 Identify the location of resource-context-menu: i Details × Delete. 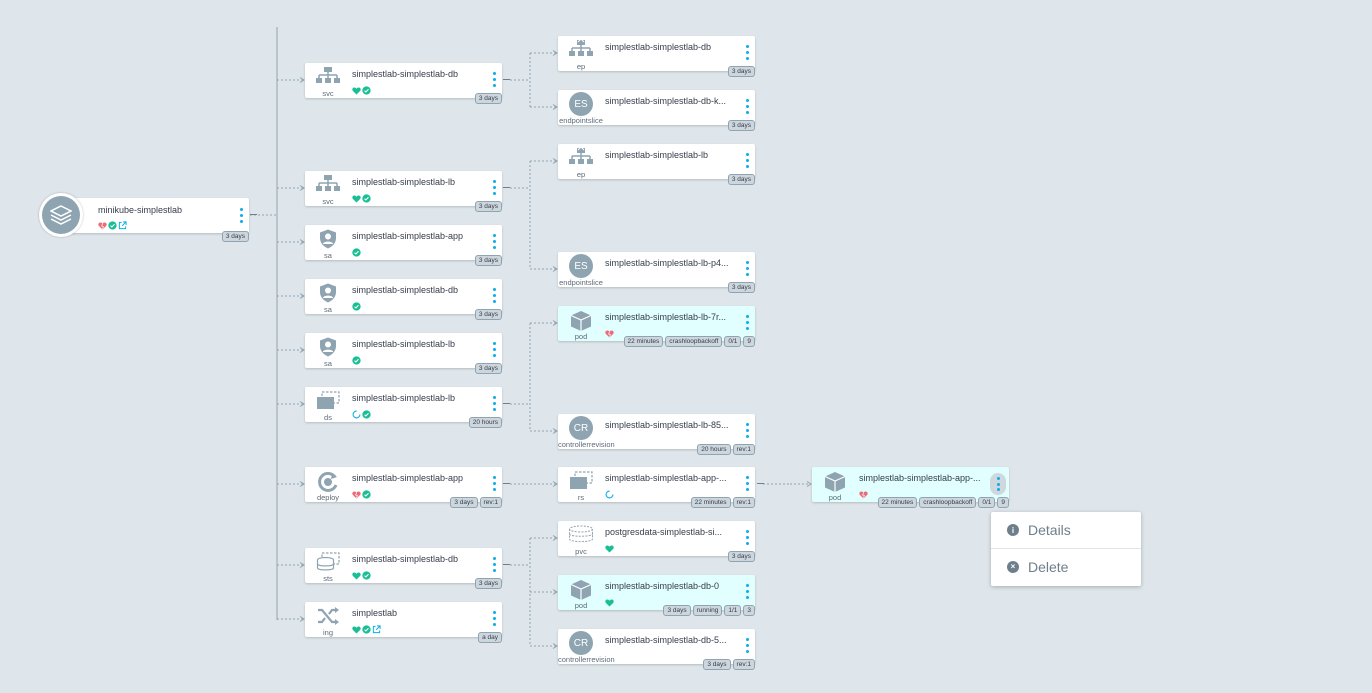
(1066, 549).